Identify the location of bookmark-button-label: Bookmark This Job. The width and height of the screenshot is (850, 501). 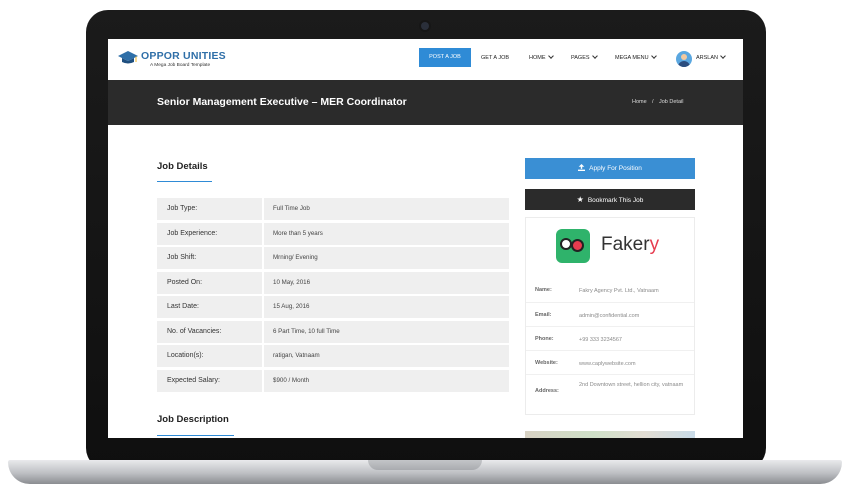
(615, 200).